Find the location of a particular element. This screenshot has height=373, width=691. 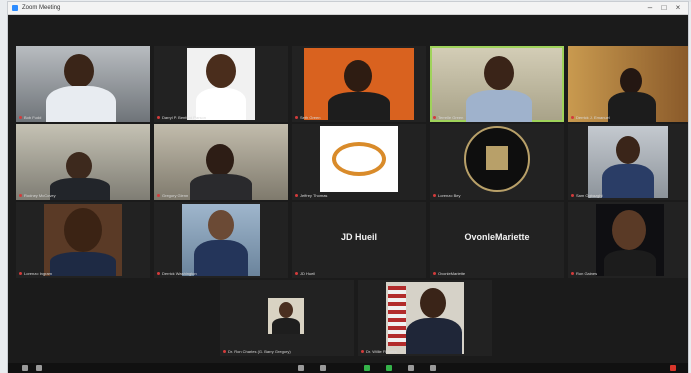

participants-icon is located at coordinates (323, 368).